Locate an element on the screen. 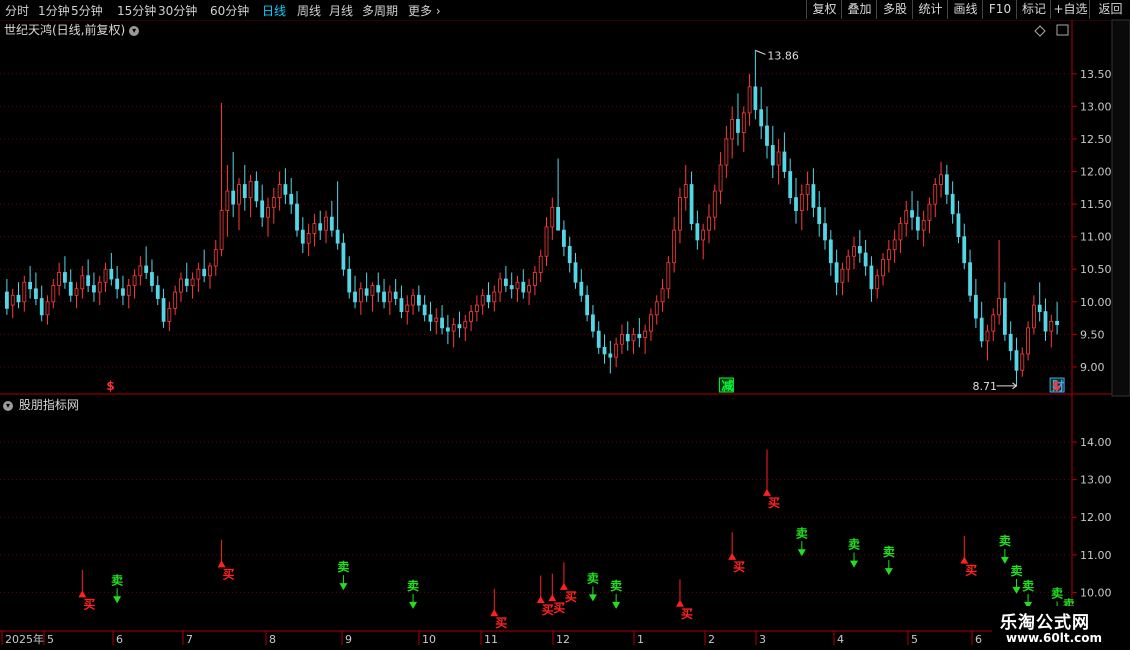 The height and width of the screenshot is (650, 1130). high-price-label: 13.86 is located at coordinates (783, 55).